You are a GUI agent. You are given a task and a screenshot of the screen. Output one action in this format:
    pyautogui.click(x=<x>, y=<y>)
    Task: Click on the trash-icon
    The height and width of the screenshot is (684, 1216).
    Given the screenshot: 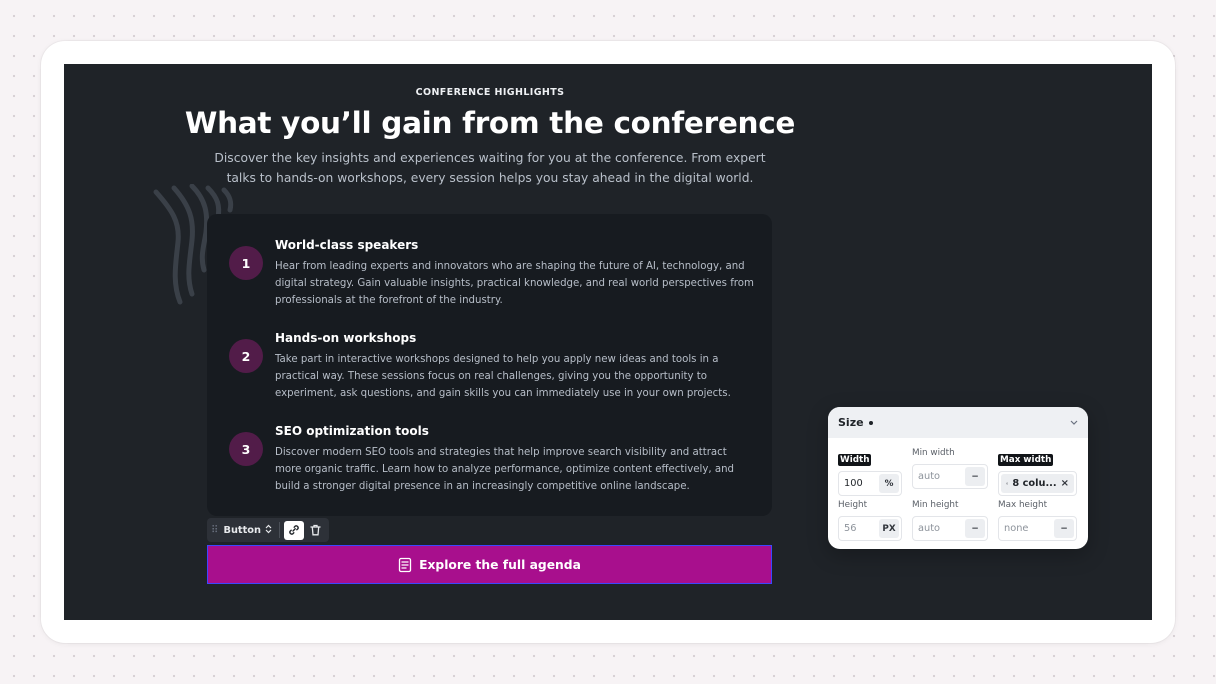 What is the action you would take?
    pyautogui.click(x=315, y=530)
    